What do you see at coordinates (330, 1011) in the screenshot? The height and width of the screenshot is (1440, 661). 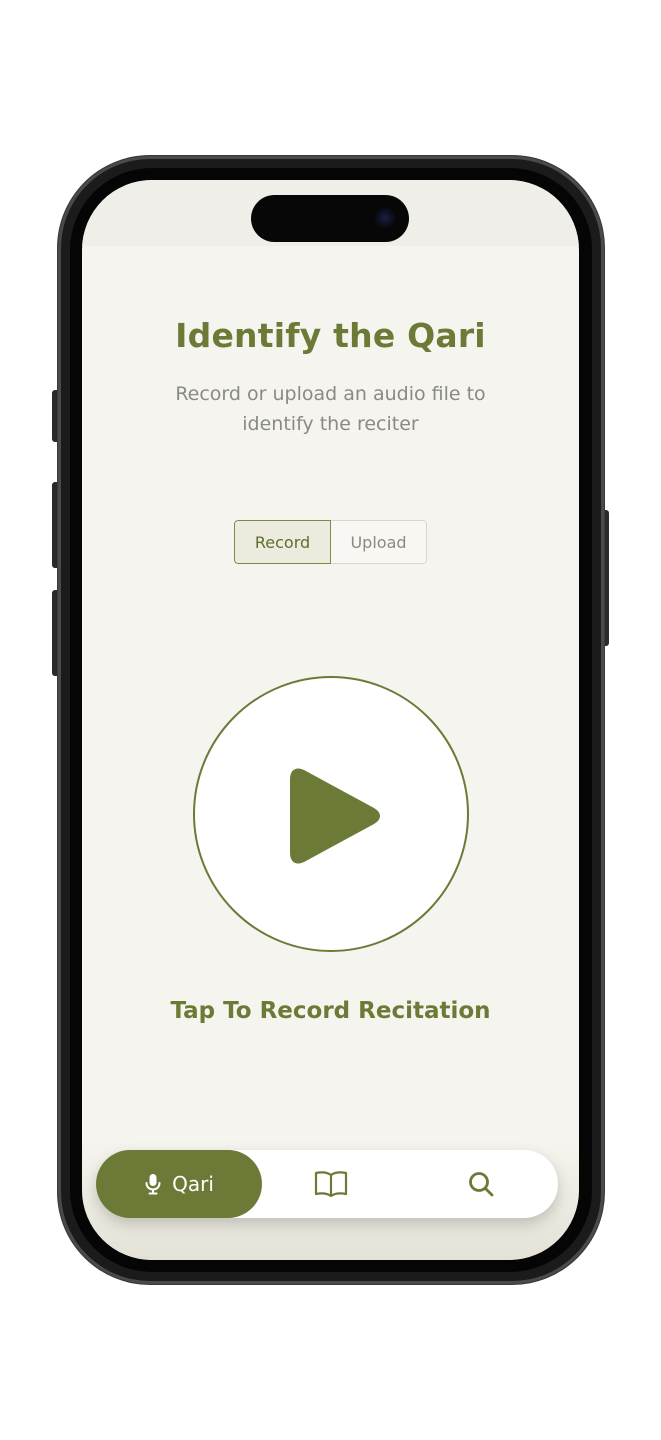 I see `record-caption: Tap To Record Recitation` at bounding box center [330, 1011].